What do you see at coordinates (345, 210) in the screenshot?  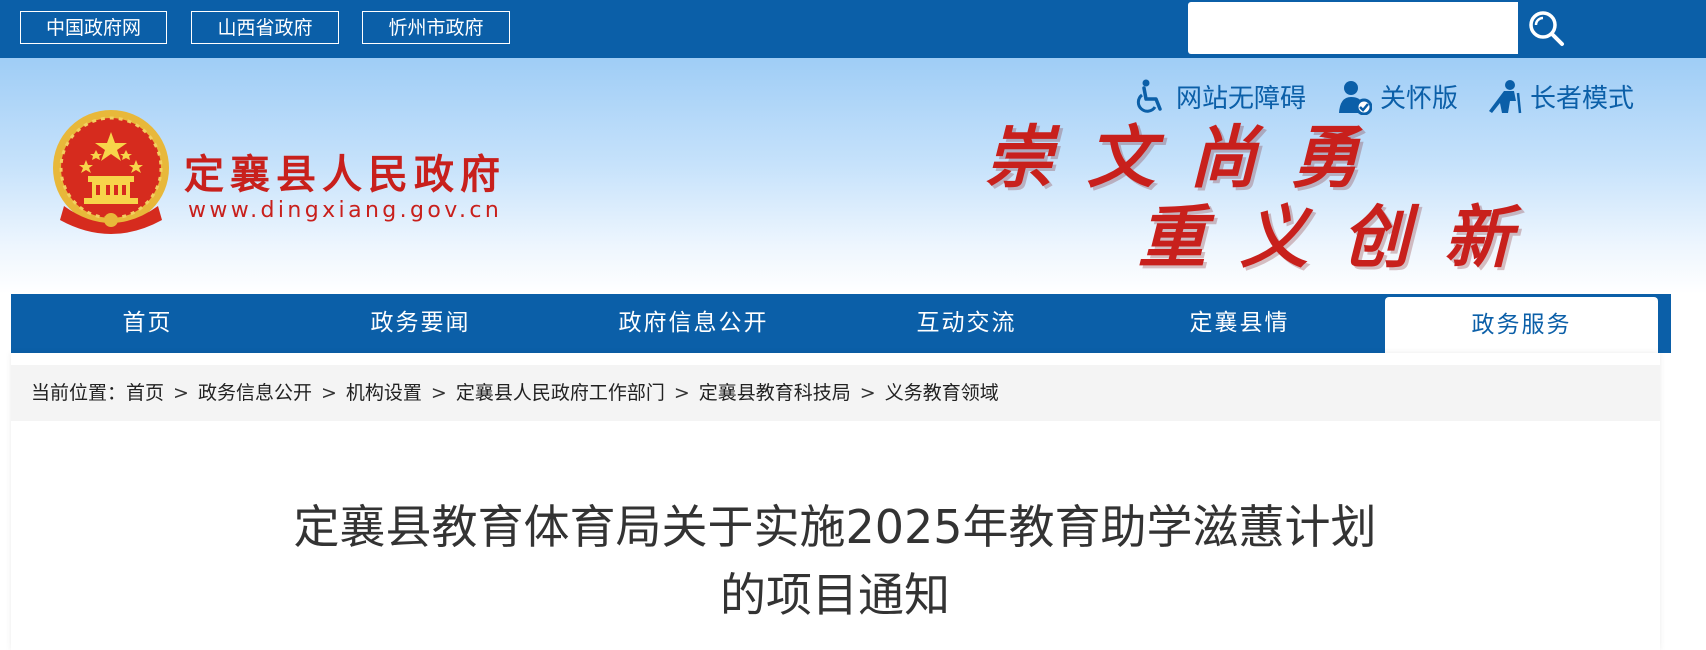 I see `site-url: www.dingxiang.gov.cn` at bounding box center [345, 210].